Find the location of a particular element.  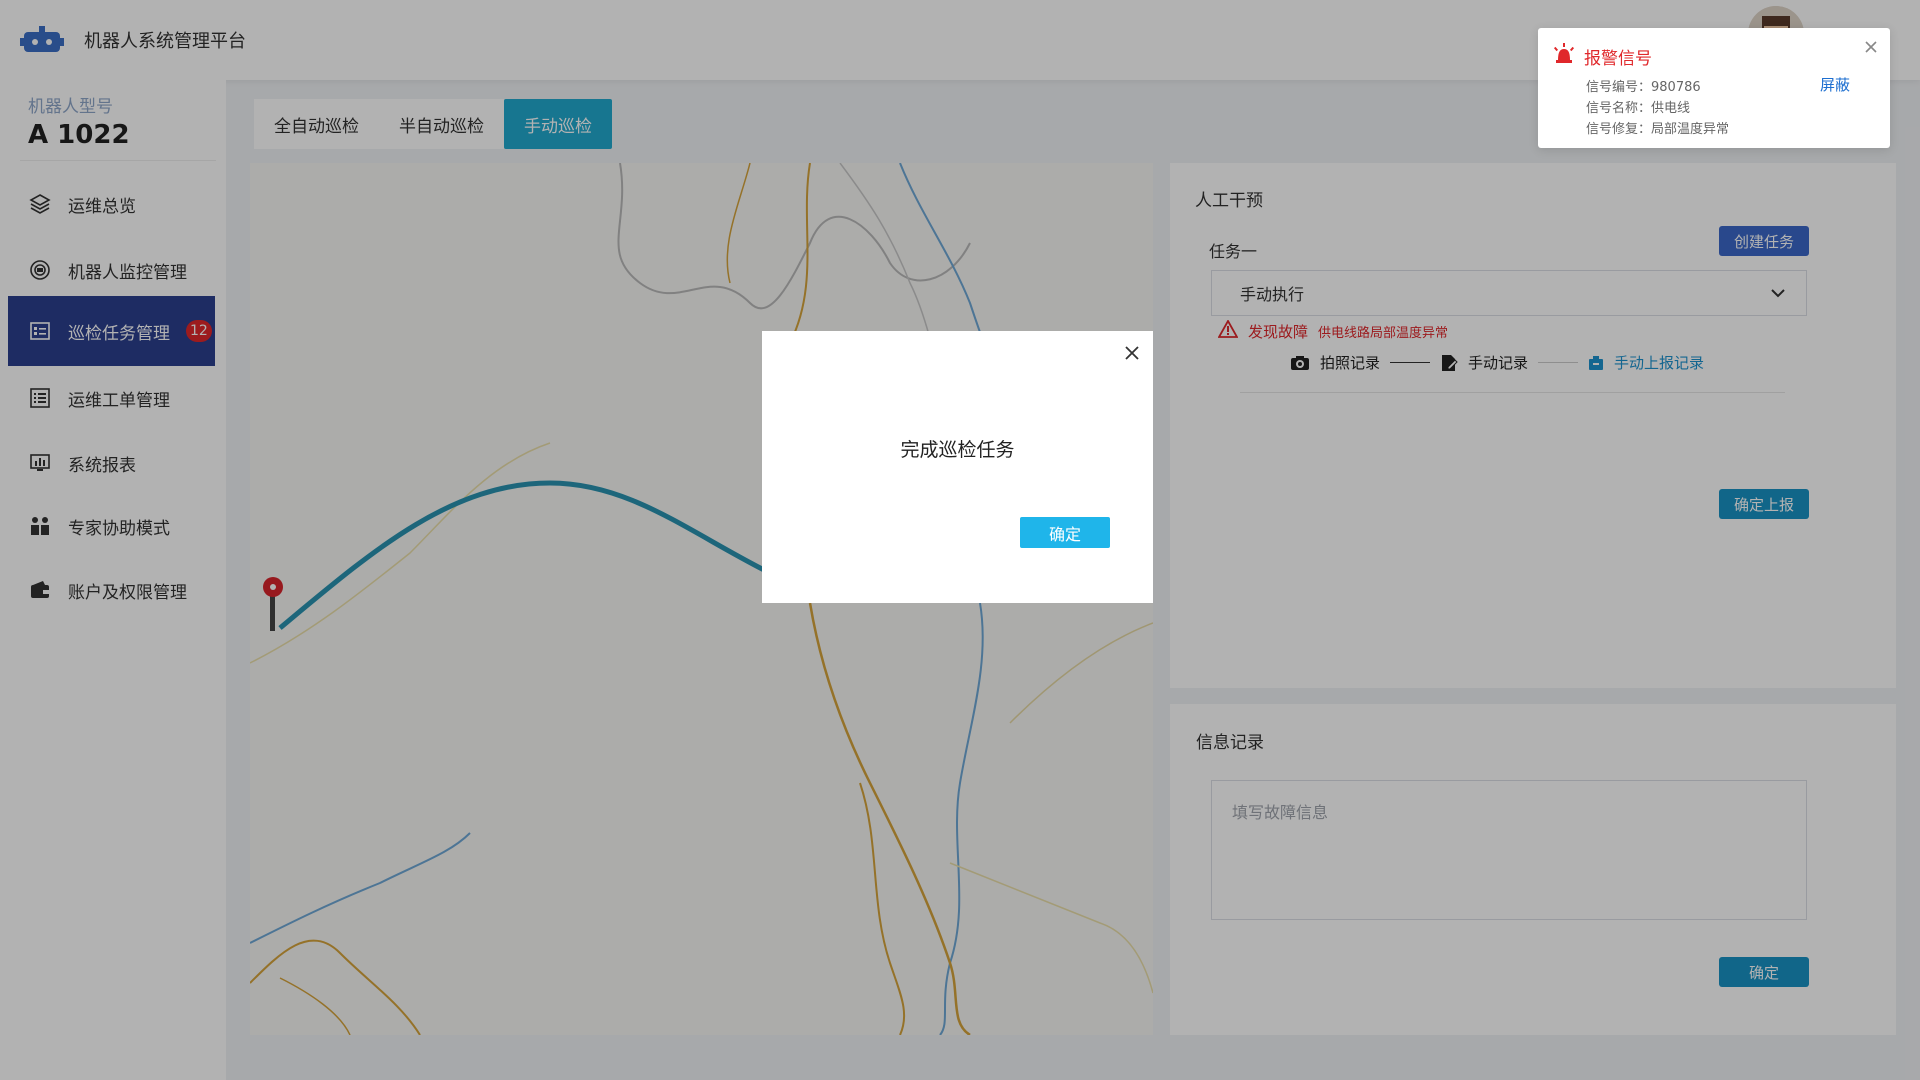

dialog-message: 完成巡检任务 is located at coordinates (957, 450).